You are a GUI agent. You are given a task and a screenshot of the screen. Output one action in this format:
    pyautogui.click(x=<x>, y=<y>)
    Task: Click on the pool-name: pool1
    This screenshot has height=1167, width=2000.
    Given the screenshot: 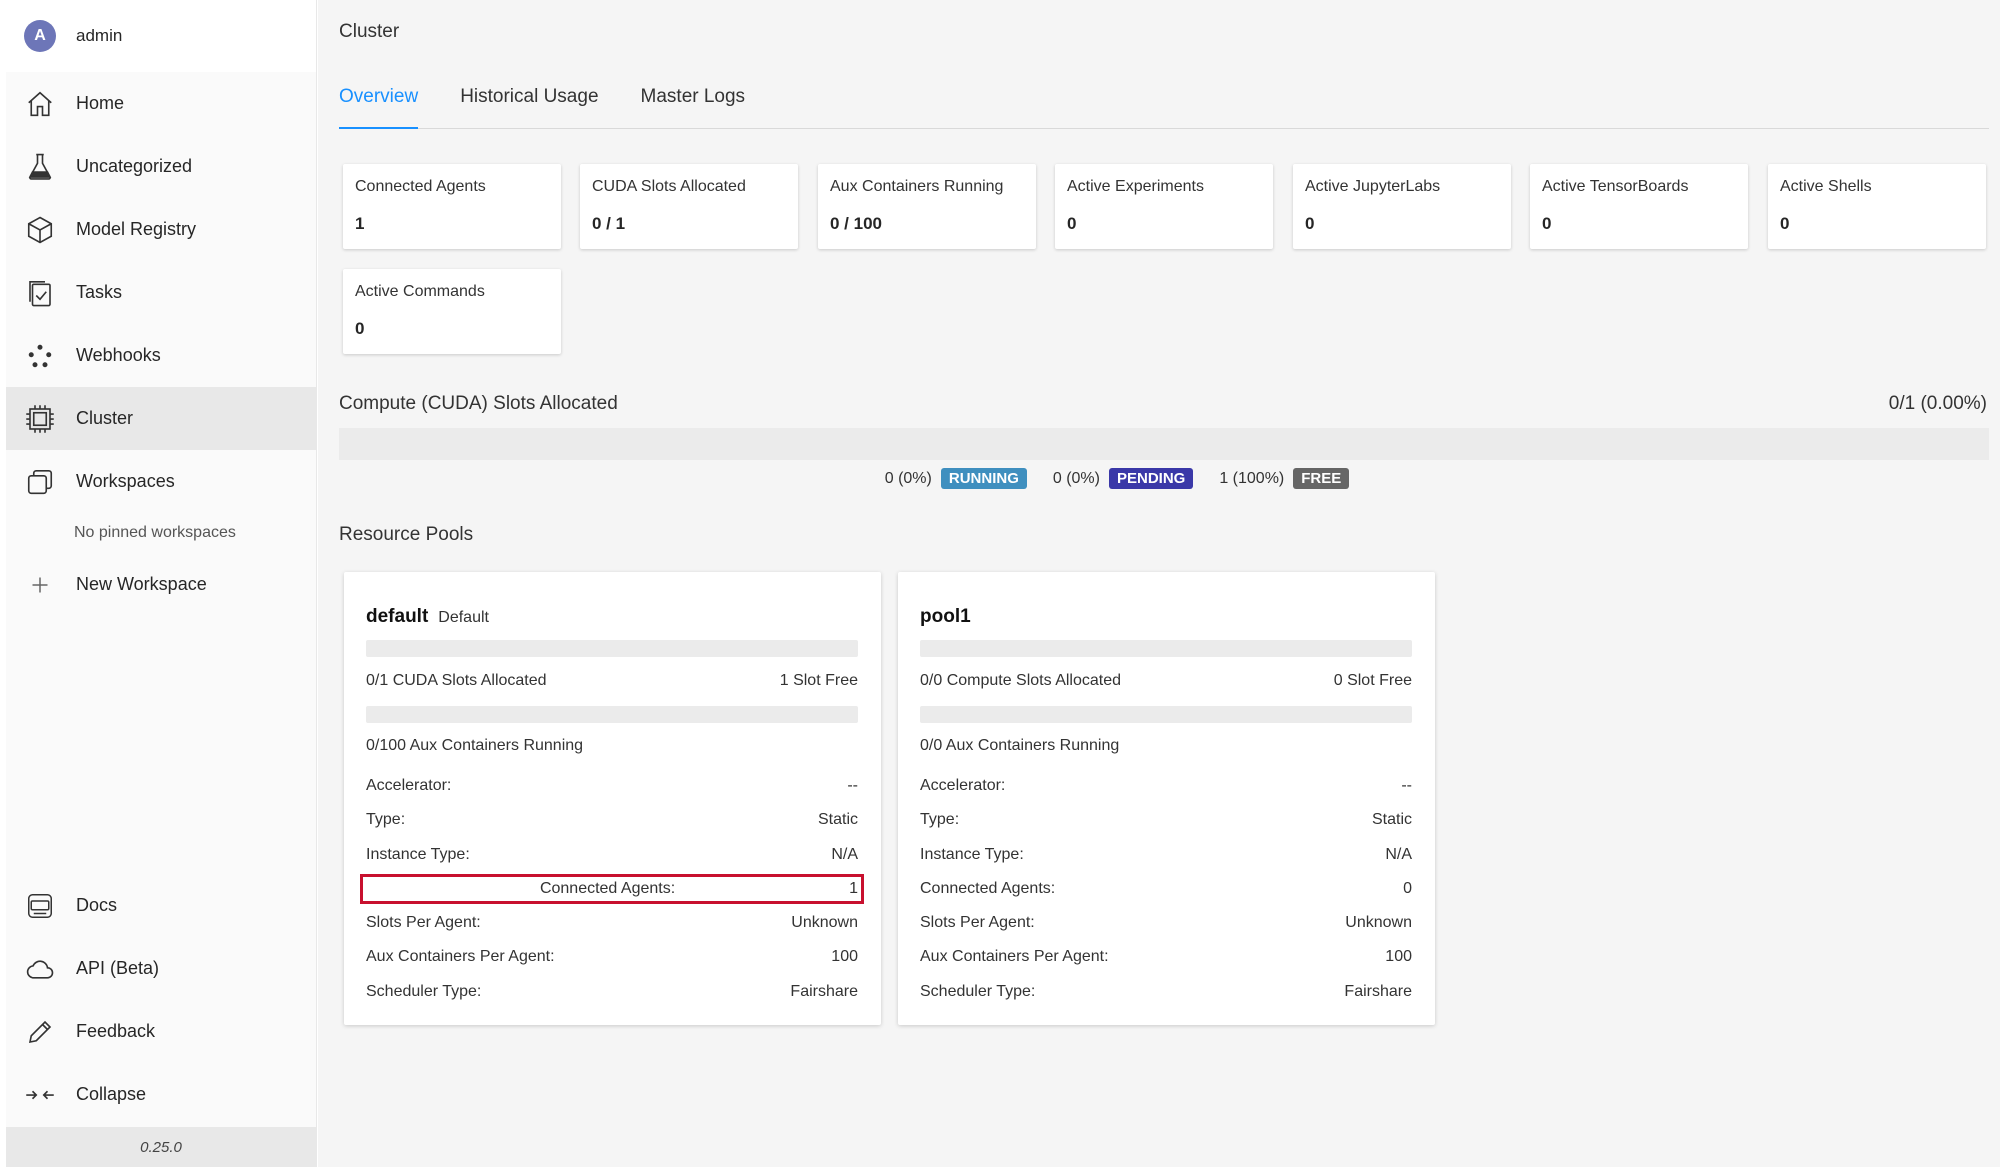 What is the action you would take?
    pyautogui.click(x=945, y=617)
    